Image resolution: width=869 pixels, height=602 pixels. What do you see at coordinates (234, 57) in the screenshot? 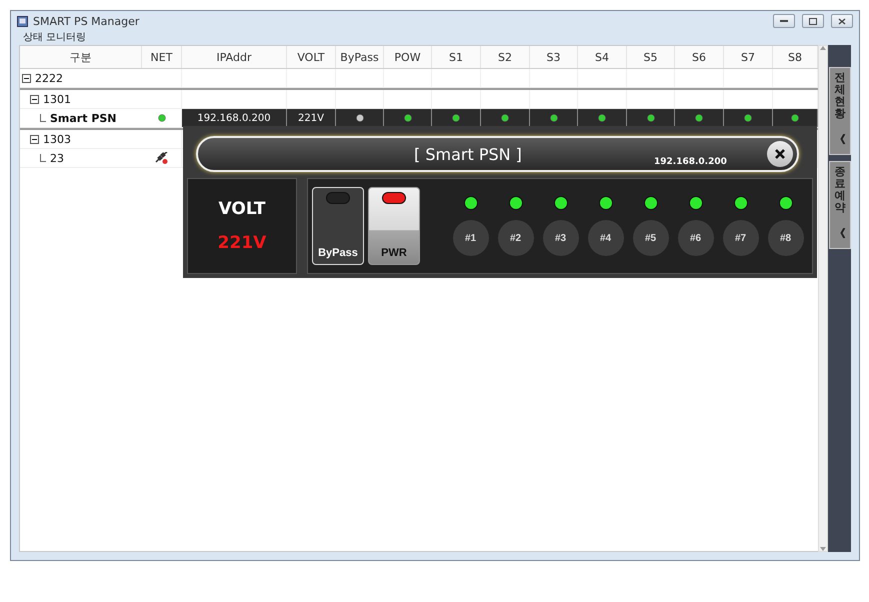
I see `column-header: IPAddr` at bounding box center [234, 57].